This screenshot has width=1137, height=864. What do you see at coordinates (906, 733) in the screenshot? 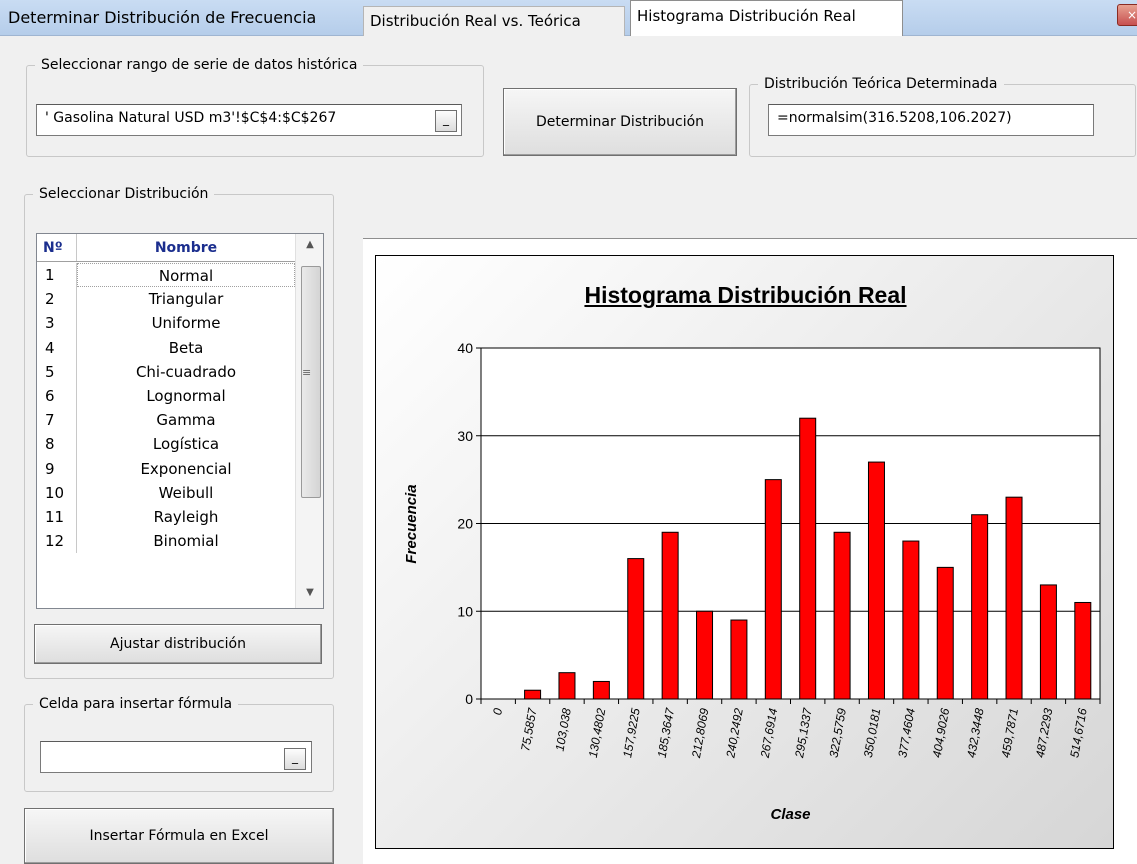
I see `x-tick-label: 377,4604` at bounding box center [906, 733].